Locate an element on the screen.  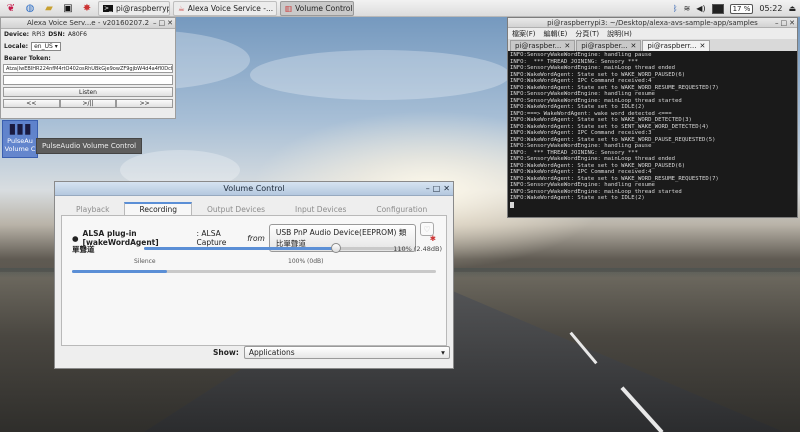
volume-slider-knob is located at coordinates (336, 248).